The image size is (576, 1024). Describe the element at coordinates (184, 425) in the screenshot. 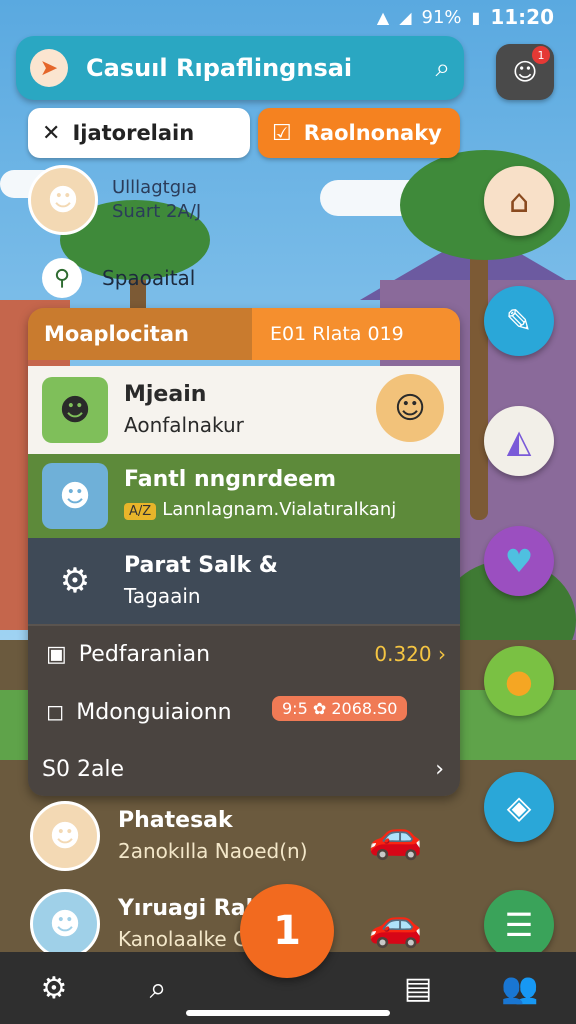

I see `list-item-subtitle: Aonfalnakur` at that location.